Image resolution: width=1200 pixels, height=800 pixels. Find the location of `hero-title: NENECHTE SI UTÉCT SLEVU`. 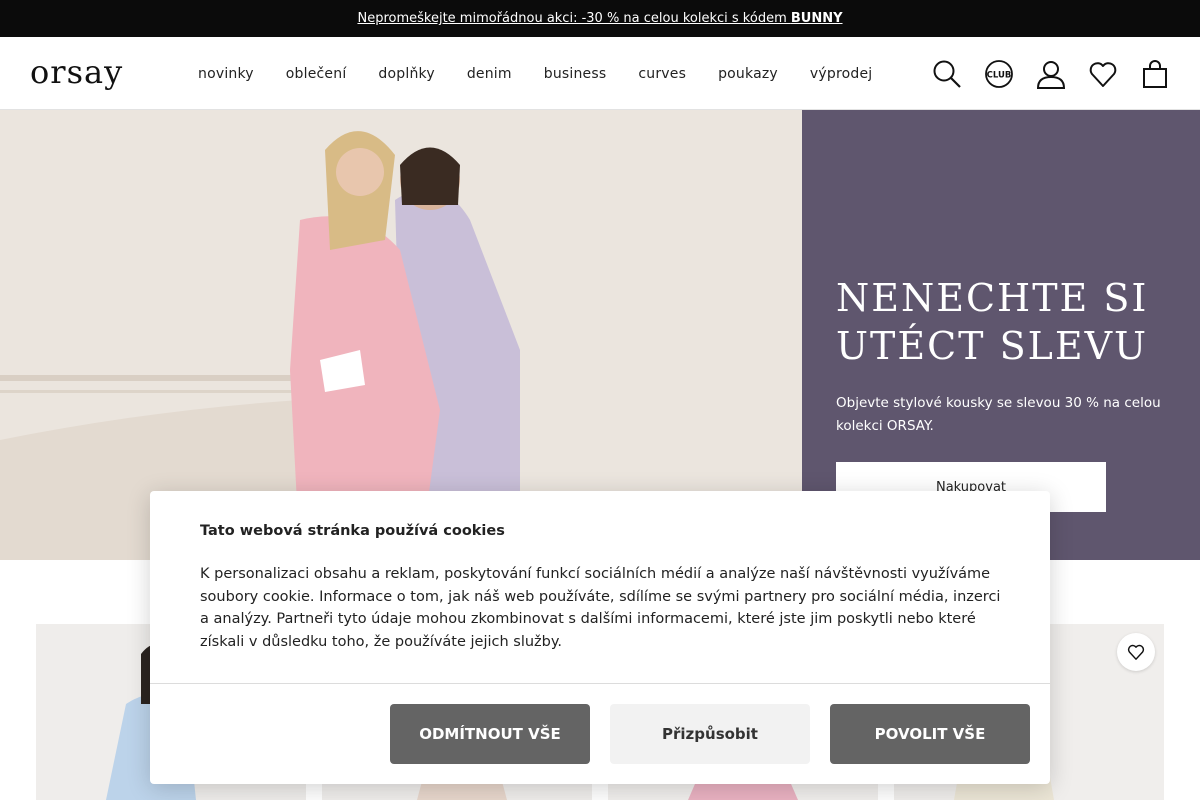

hero-title: NENECHTE SI UTÉCT SLEVU is located at coordinates (992, 322).